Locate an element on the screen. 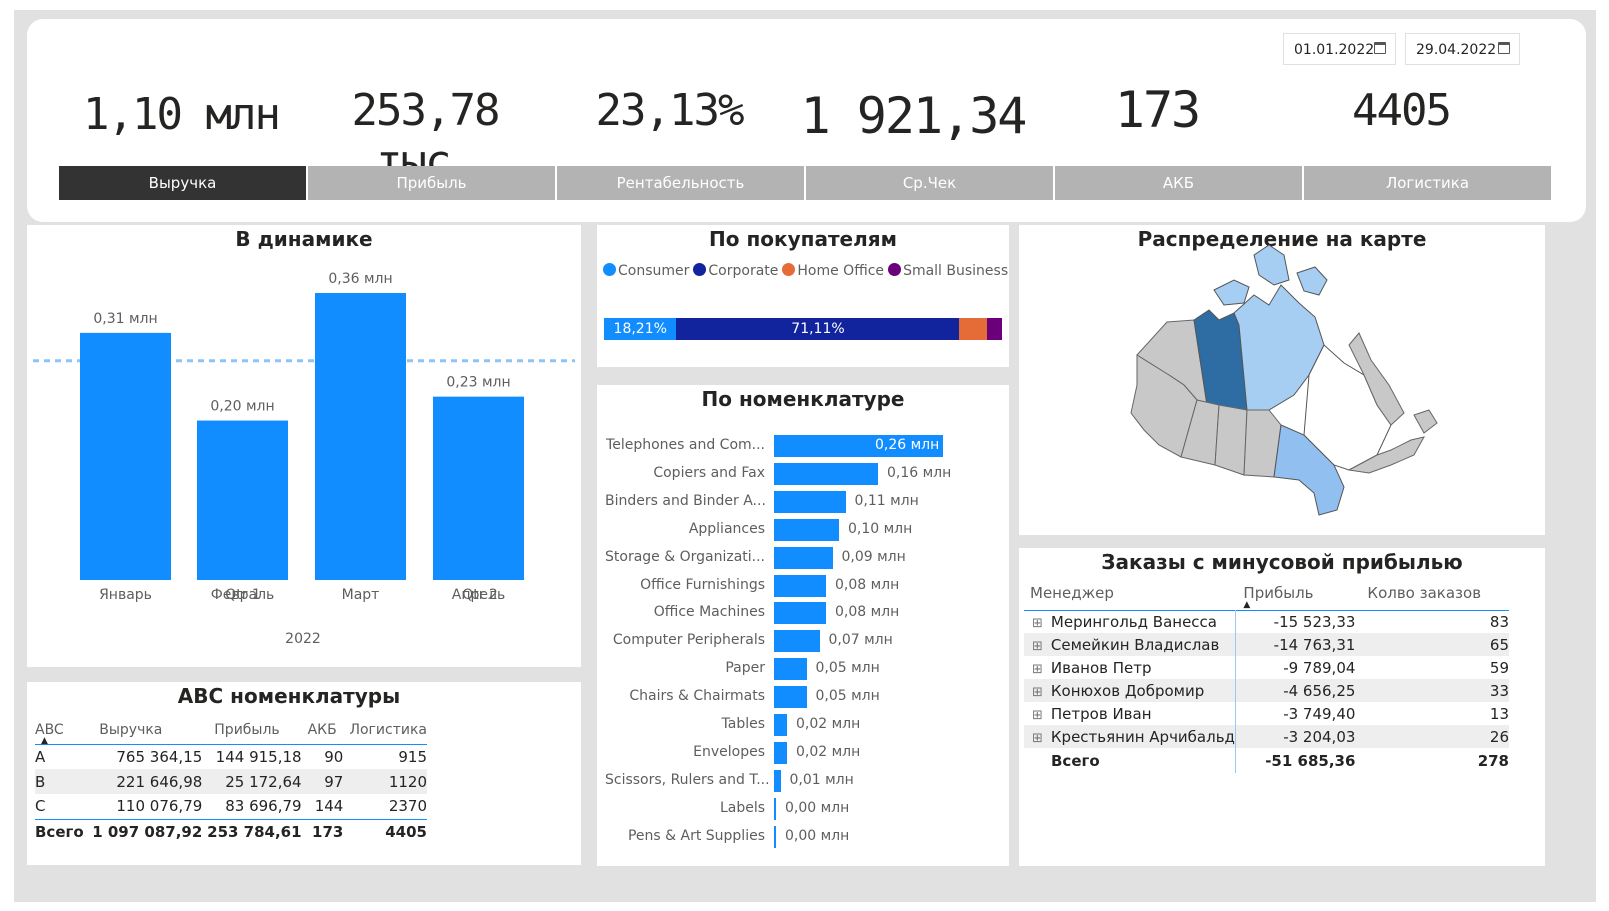  orders-cell: 83 is located at coordinates (1499, 621).